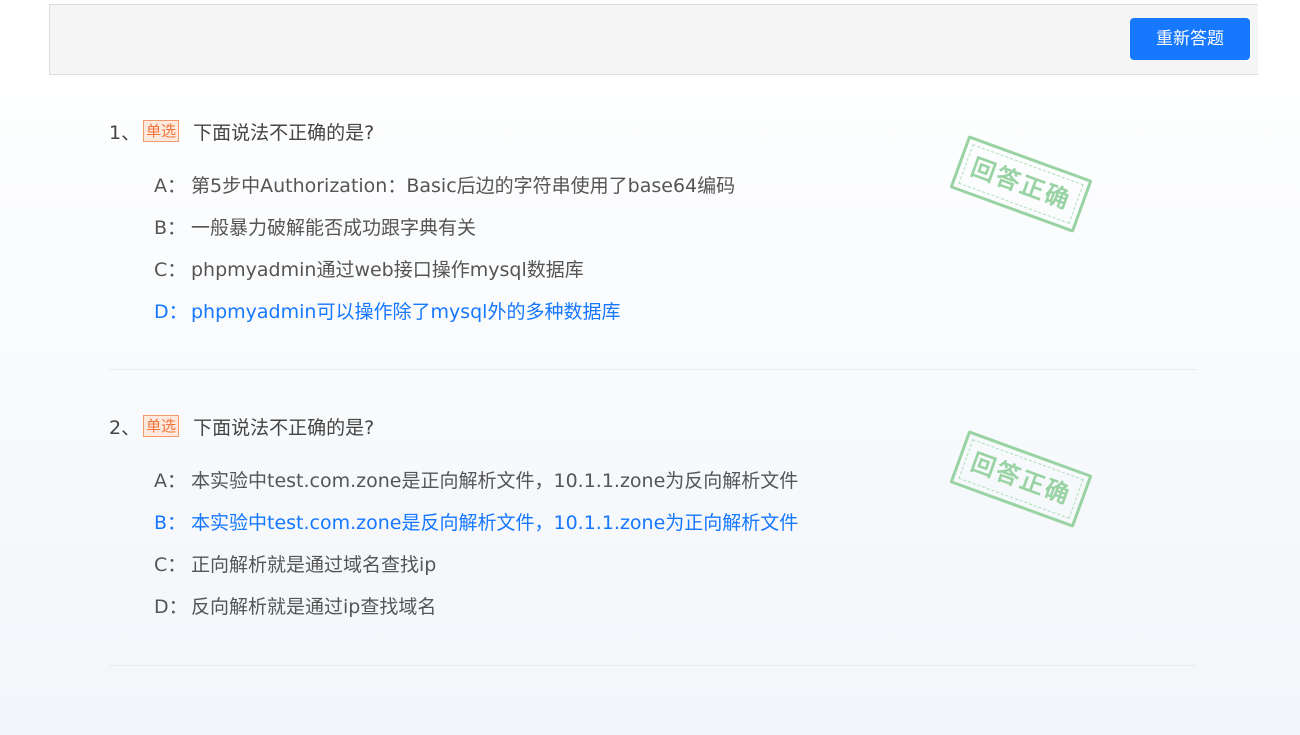  I want to click on option-c: C： 正向解析就是通过域名查找ip, so click(675, 565).